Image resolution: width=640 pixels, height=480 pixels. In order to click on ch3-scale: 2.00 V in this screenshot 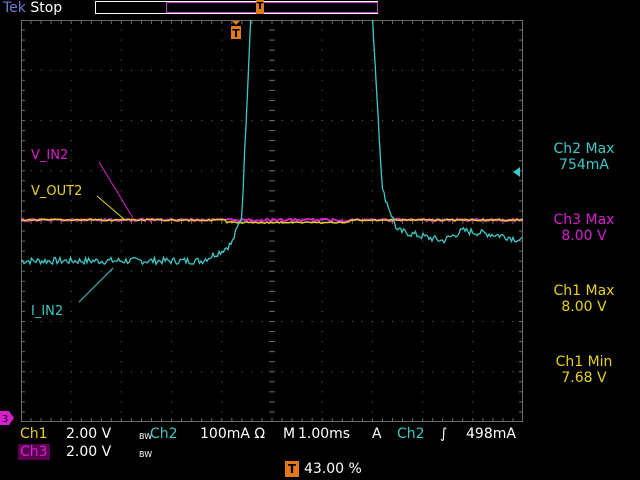, I will do `click(88, 452)`.